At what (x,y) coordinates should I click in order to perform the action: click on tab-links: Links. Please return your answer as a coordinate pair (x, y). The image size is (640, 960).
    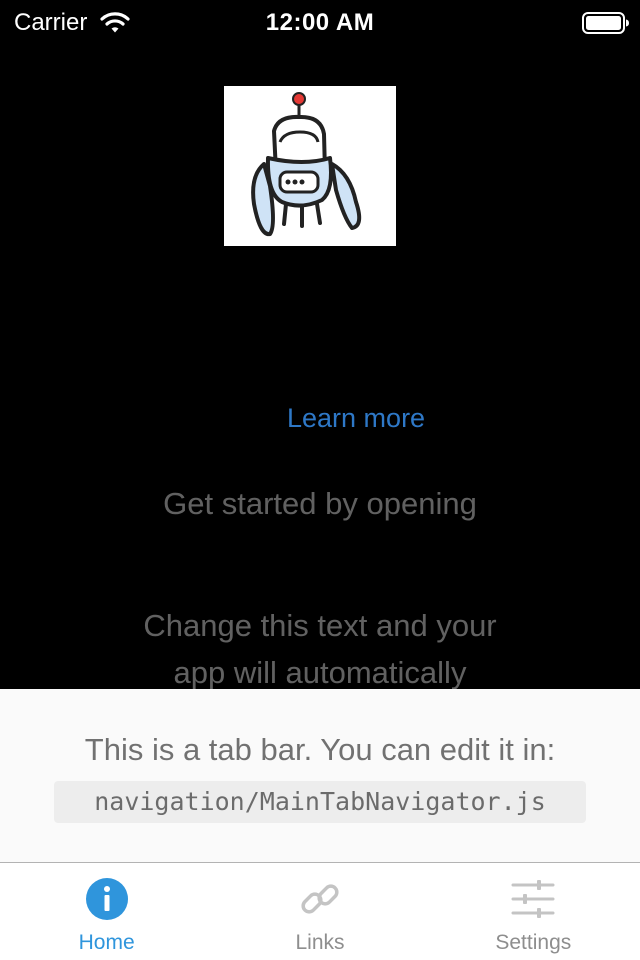
    Looking at the image, I should click on (319, 911).